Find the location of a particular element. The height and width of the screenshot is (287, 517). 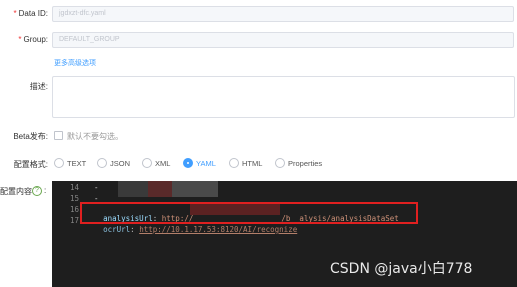

content-label: 配置内容 is located at coordinates (16, 191).